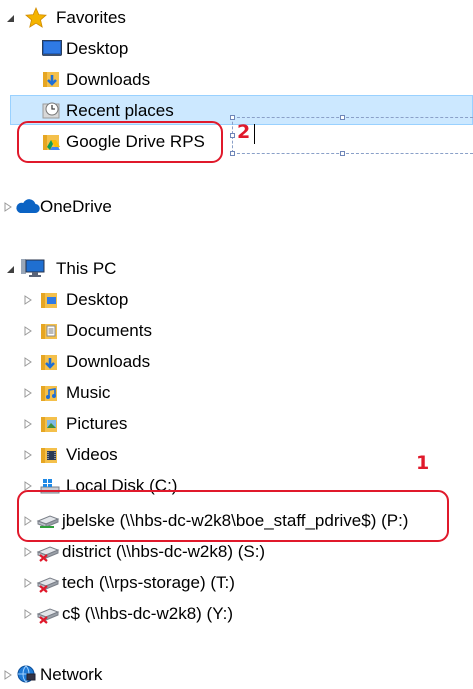  I want to click on tree-item-label: Videos, so click(92, 454).